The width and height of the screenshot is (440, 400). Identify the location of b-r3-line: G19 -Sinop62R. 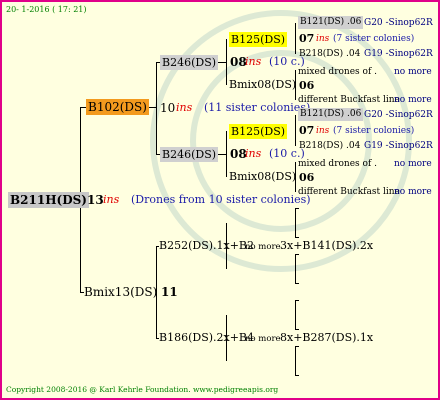
(398, 146).